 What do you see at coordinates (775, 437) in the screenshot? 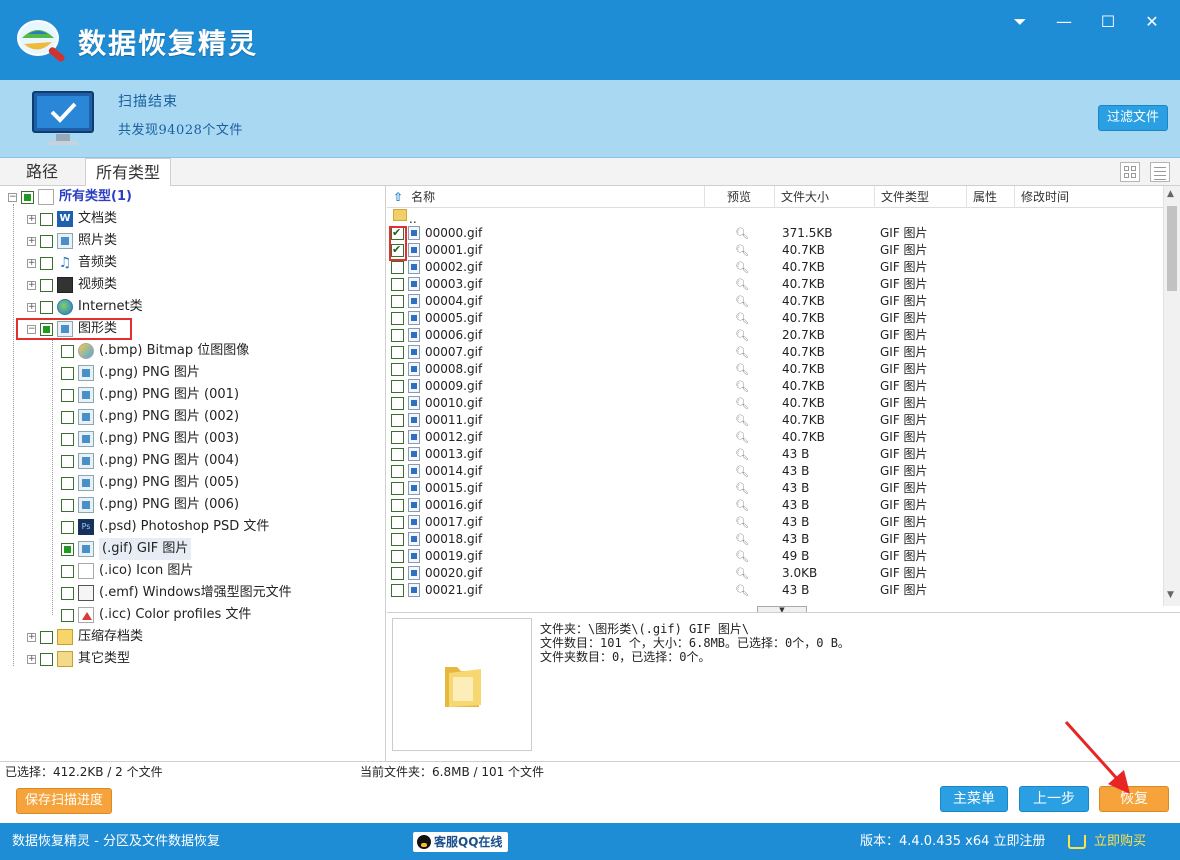
I see `table-row: 00012.gif 🔍︎ 40.7KB GIF 图片` at bounding box center [775, 437].